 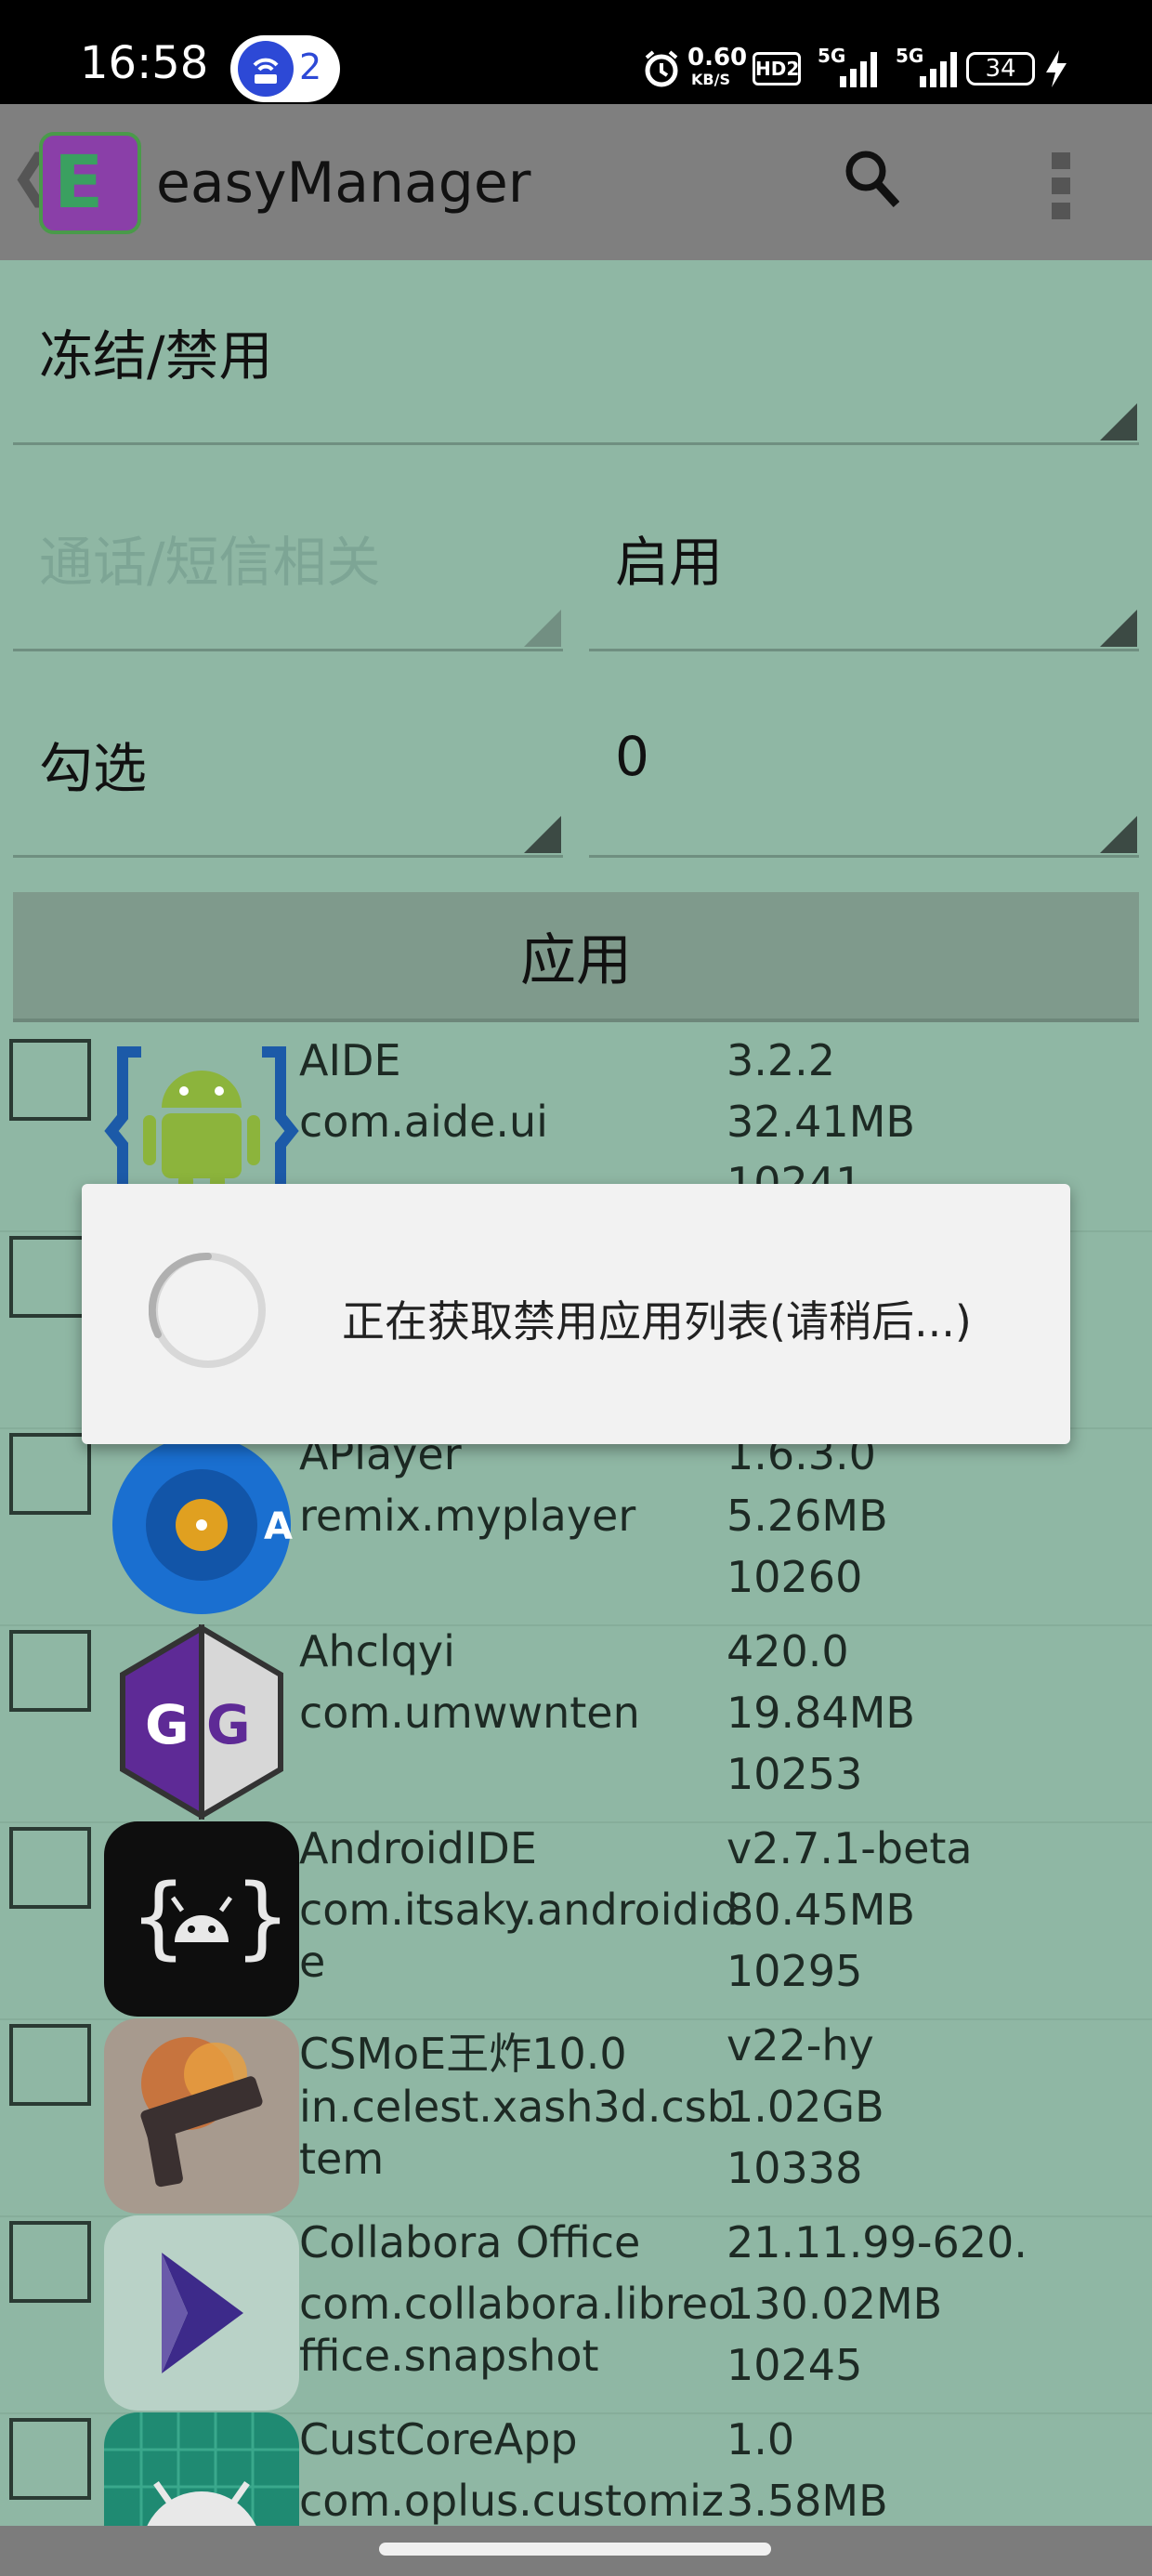 I want to click on app-name: Collabora Office, so click(x=470, y=2242).